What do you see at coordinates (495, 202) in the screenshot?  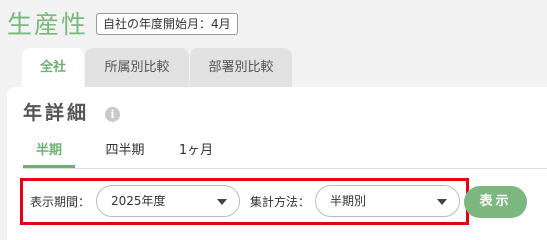 I see `show-button: 表示` at bounding box center [495, 202].